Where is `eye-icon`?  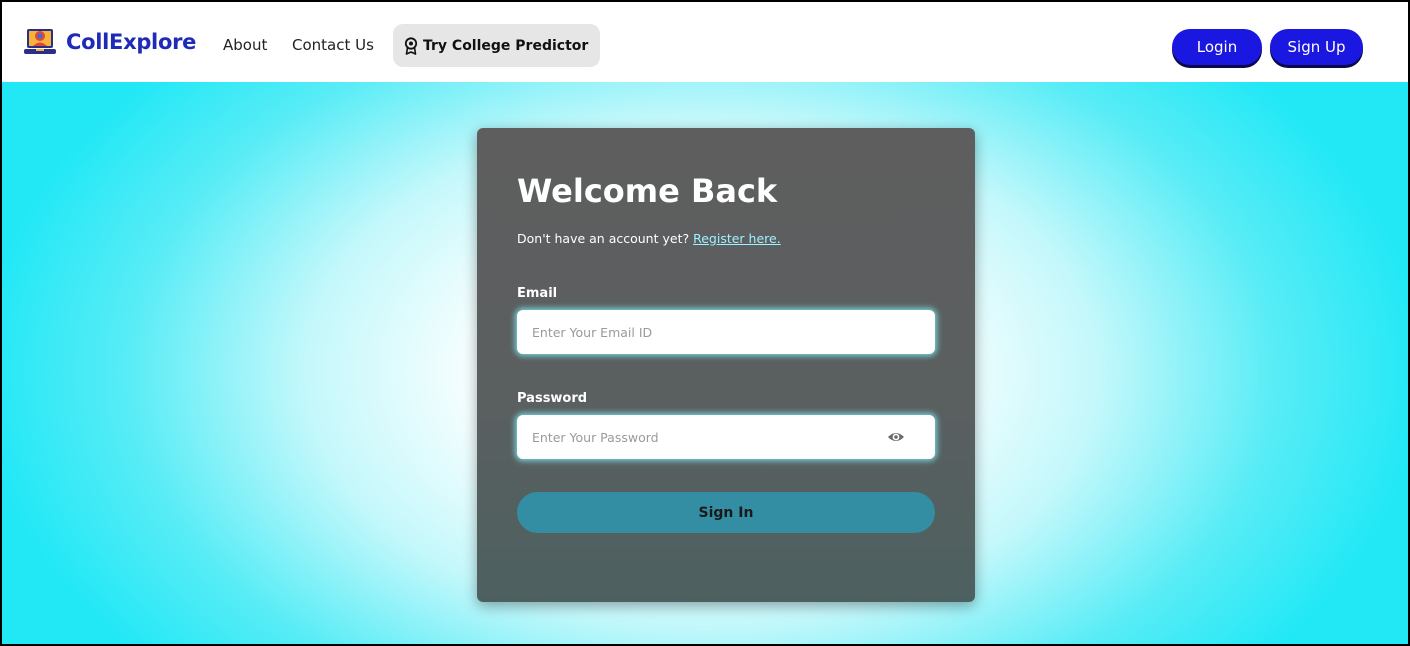 eye-icon is located at coordinates (896, 437).